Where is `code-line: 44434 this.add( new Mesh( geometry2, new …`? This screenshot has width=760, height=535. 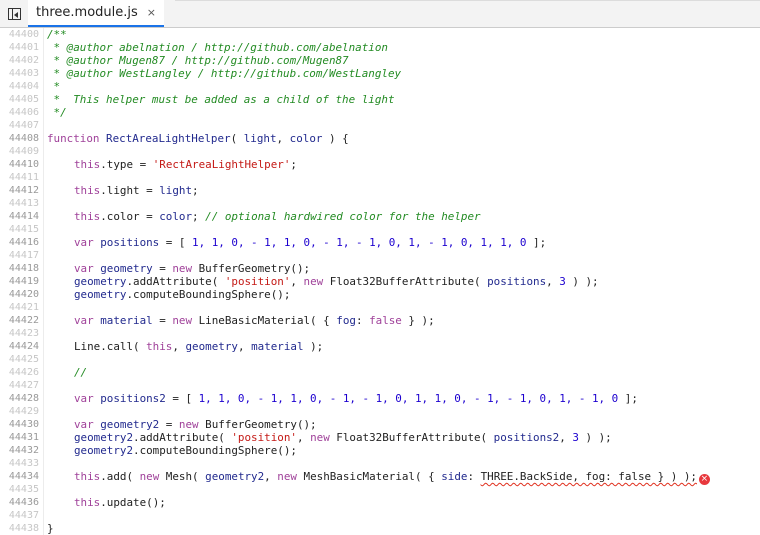
code-line: 44434 this.add( new Mesh( geometry2, new … is located at coordinates (380, 477).